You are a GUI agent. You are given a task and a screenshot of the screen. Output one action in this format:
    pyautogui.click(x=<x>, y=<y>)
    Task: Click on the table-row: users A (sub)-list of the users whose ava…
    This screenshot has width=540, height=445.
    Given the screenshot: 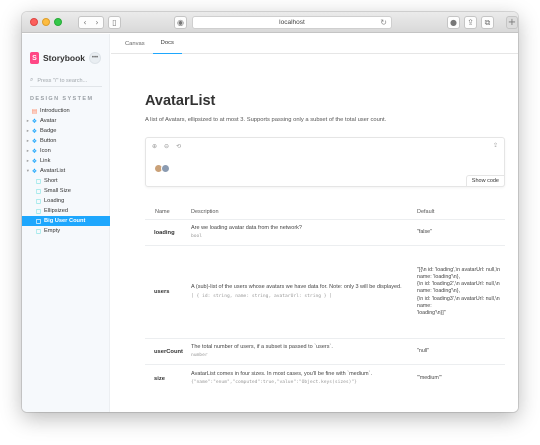 What is the action you would take?
    pyautogui.click(x=325, y=291)
    